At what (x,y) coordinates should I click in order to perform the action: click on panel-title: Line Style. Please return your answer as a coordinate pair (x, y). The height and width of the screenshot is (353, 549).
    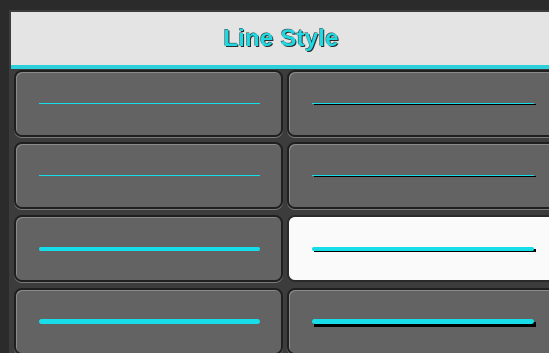
    Looking at the image, I should click on (281, 38).